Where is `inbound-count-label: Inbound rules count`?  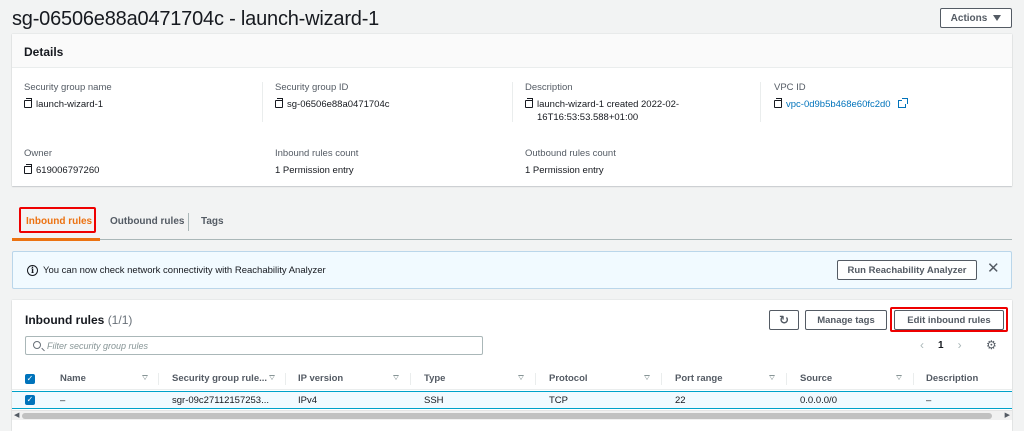
inbound-count-label: Inbound rules count is located at coordinates (317, 153).